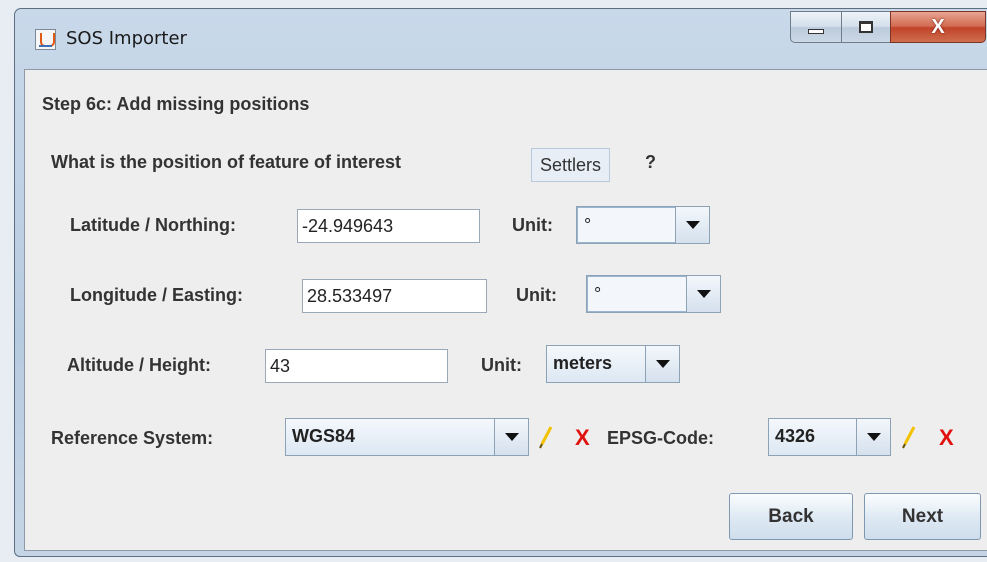  I want to click on latitude-input: -24.949643, so click(388, 226).